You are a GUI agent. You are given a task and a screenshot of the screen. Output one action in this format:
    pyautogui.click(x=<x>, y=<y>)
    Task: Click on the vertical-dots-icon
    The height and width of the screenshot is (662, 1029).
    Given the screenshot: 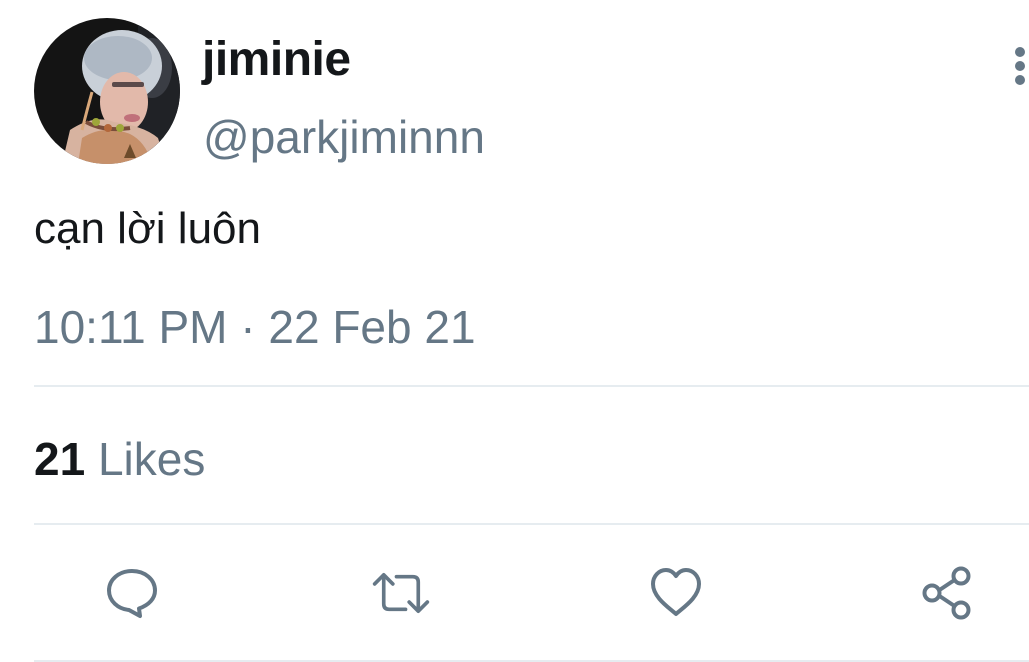 What is the action you would take?
    pyautogui.click(x=1020, y=66)
    